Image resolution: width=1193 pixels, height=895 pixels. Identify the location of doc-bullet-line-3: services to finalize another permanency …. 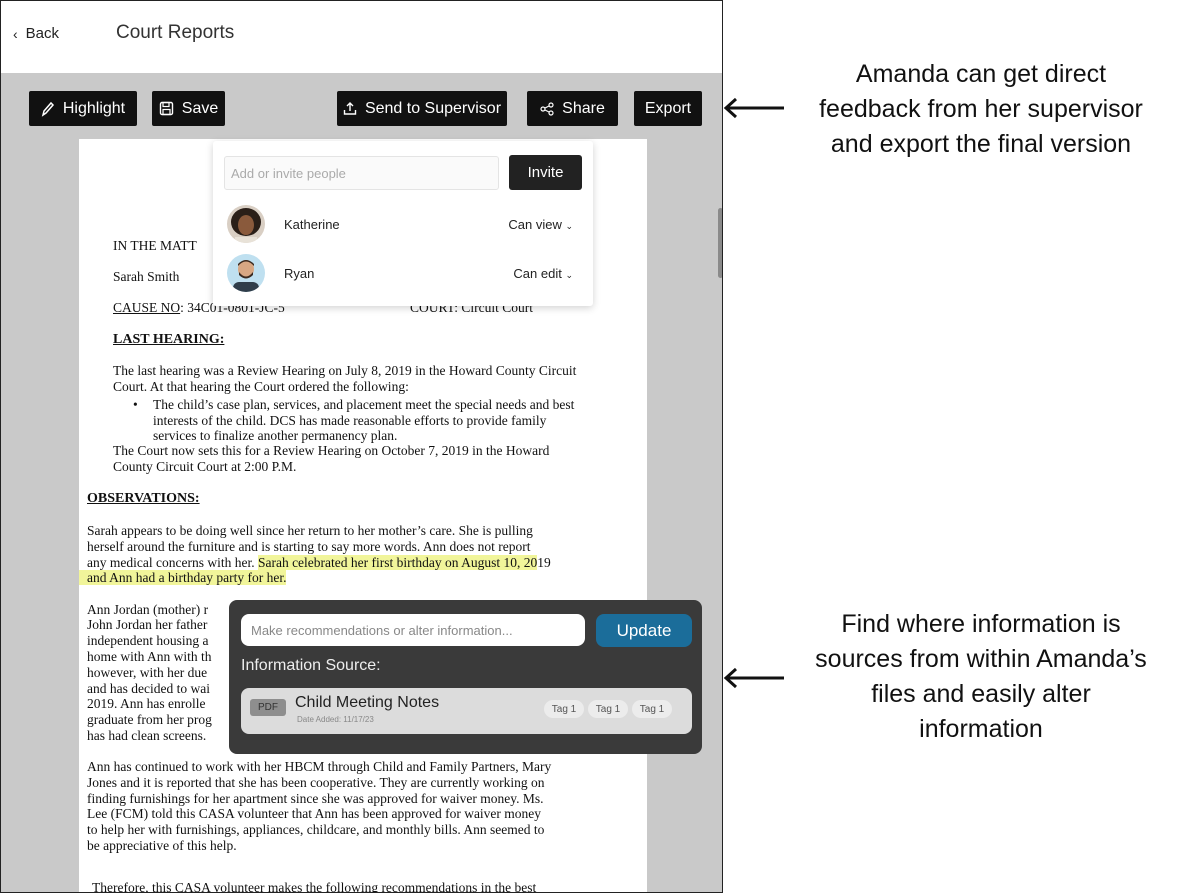
(275, 435).